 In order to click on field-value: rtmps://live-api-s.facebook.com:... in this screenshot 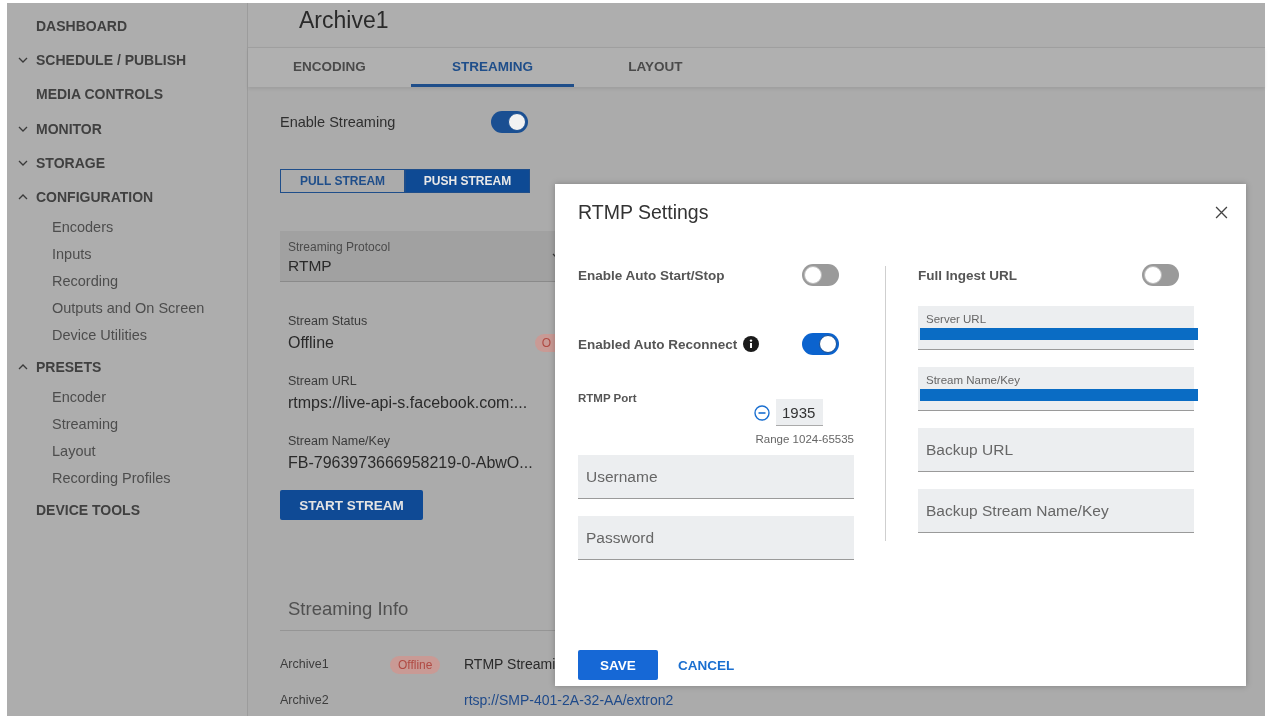, I will do `click(407, 403)`.